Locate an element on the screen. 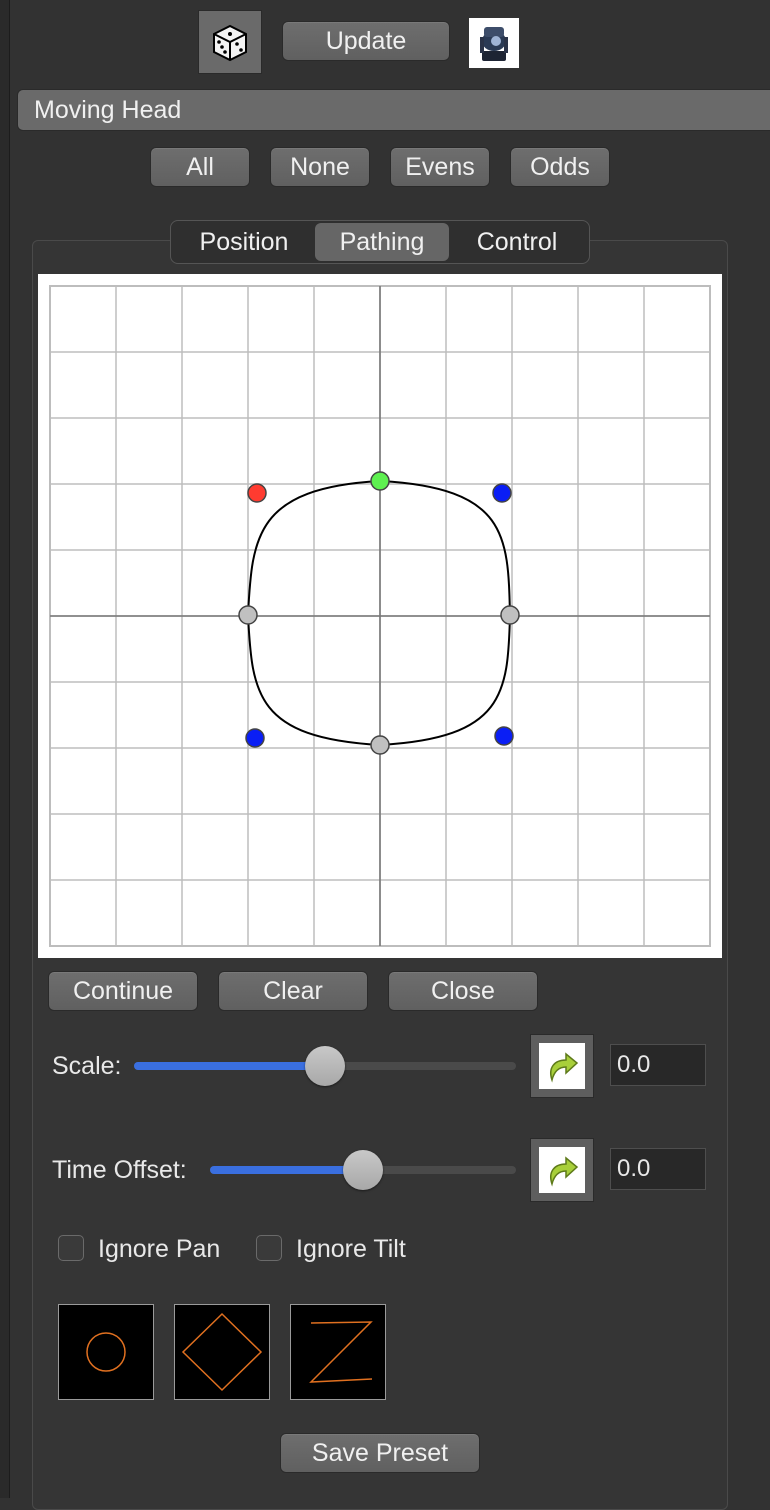  time-offset-slider-fill is located at coordinates (286, 1170).